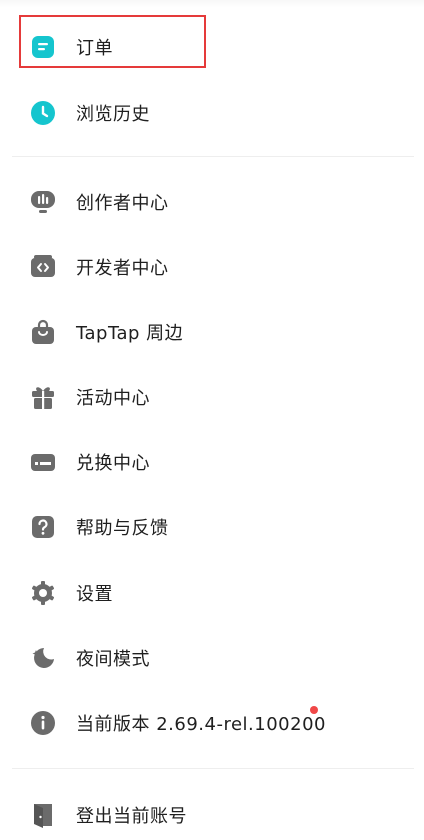  I want to click on menu-item-label: 创作者中心, so click(122, 203).